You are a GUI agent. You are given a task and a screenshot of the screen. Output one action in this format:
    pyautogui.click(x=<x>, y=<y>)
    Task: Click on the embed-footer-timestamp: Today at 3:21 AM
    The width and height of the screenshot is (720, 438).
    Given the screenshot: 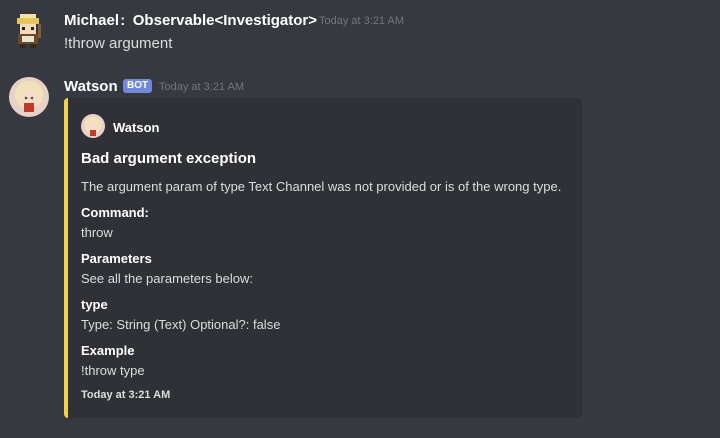 What is the action you would take?
    pyautogui.click(x=126, y=395)
    